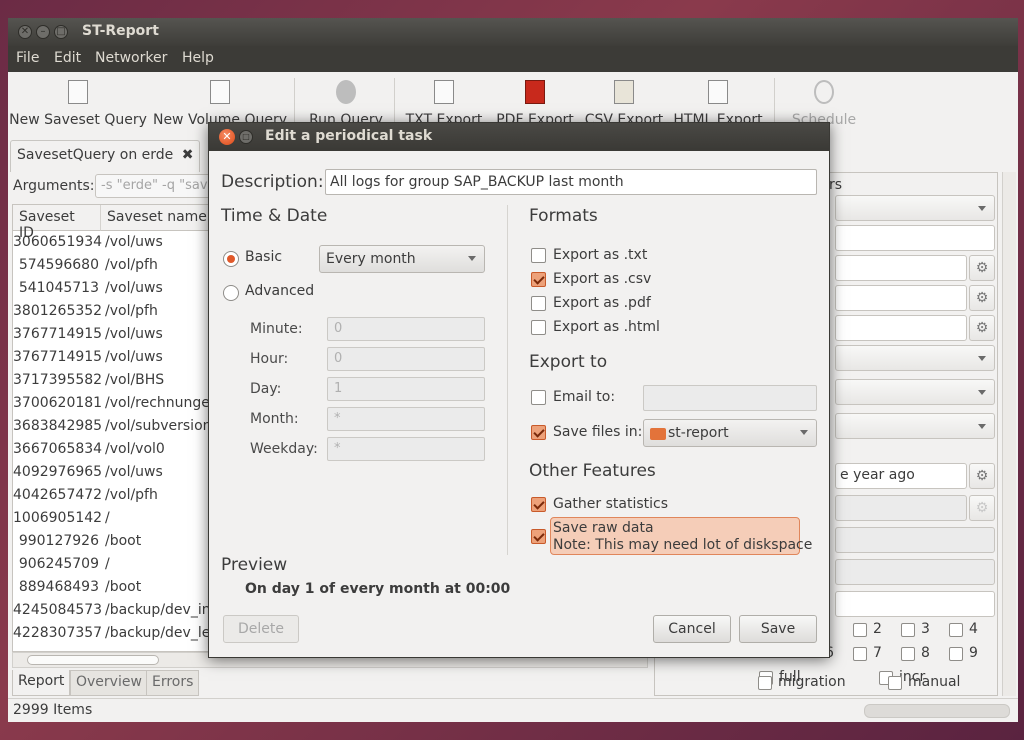 This screenshot has height=740, width=1024. I want to click on dialog-restore-icon: □, so click(246, 137).